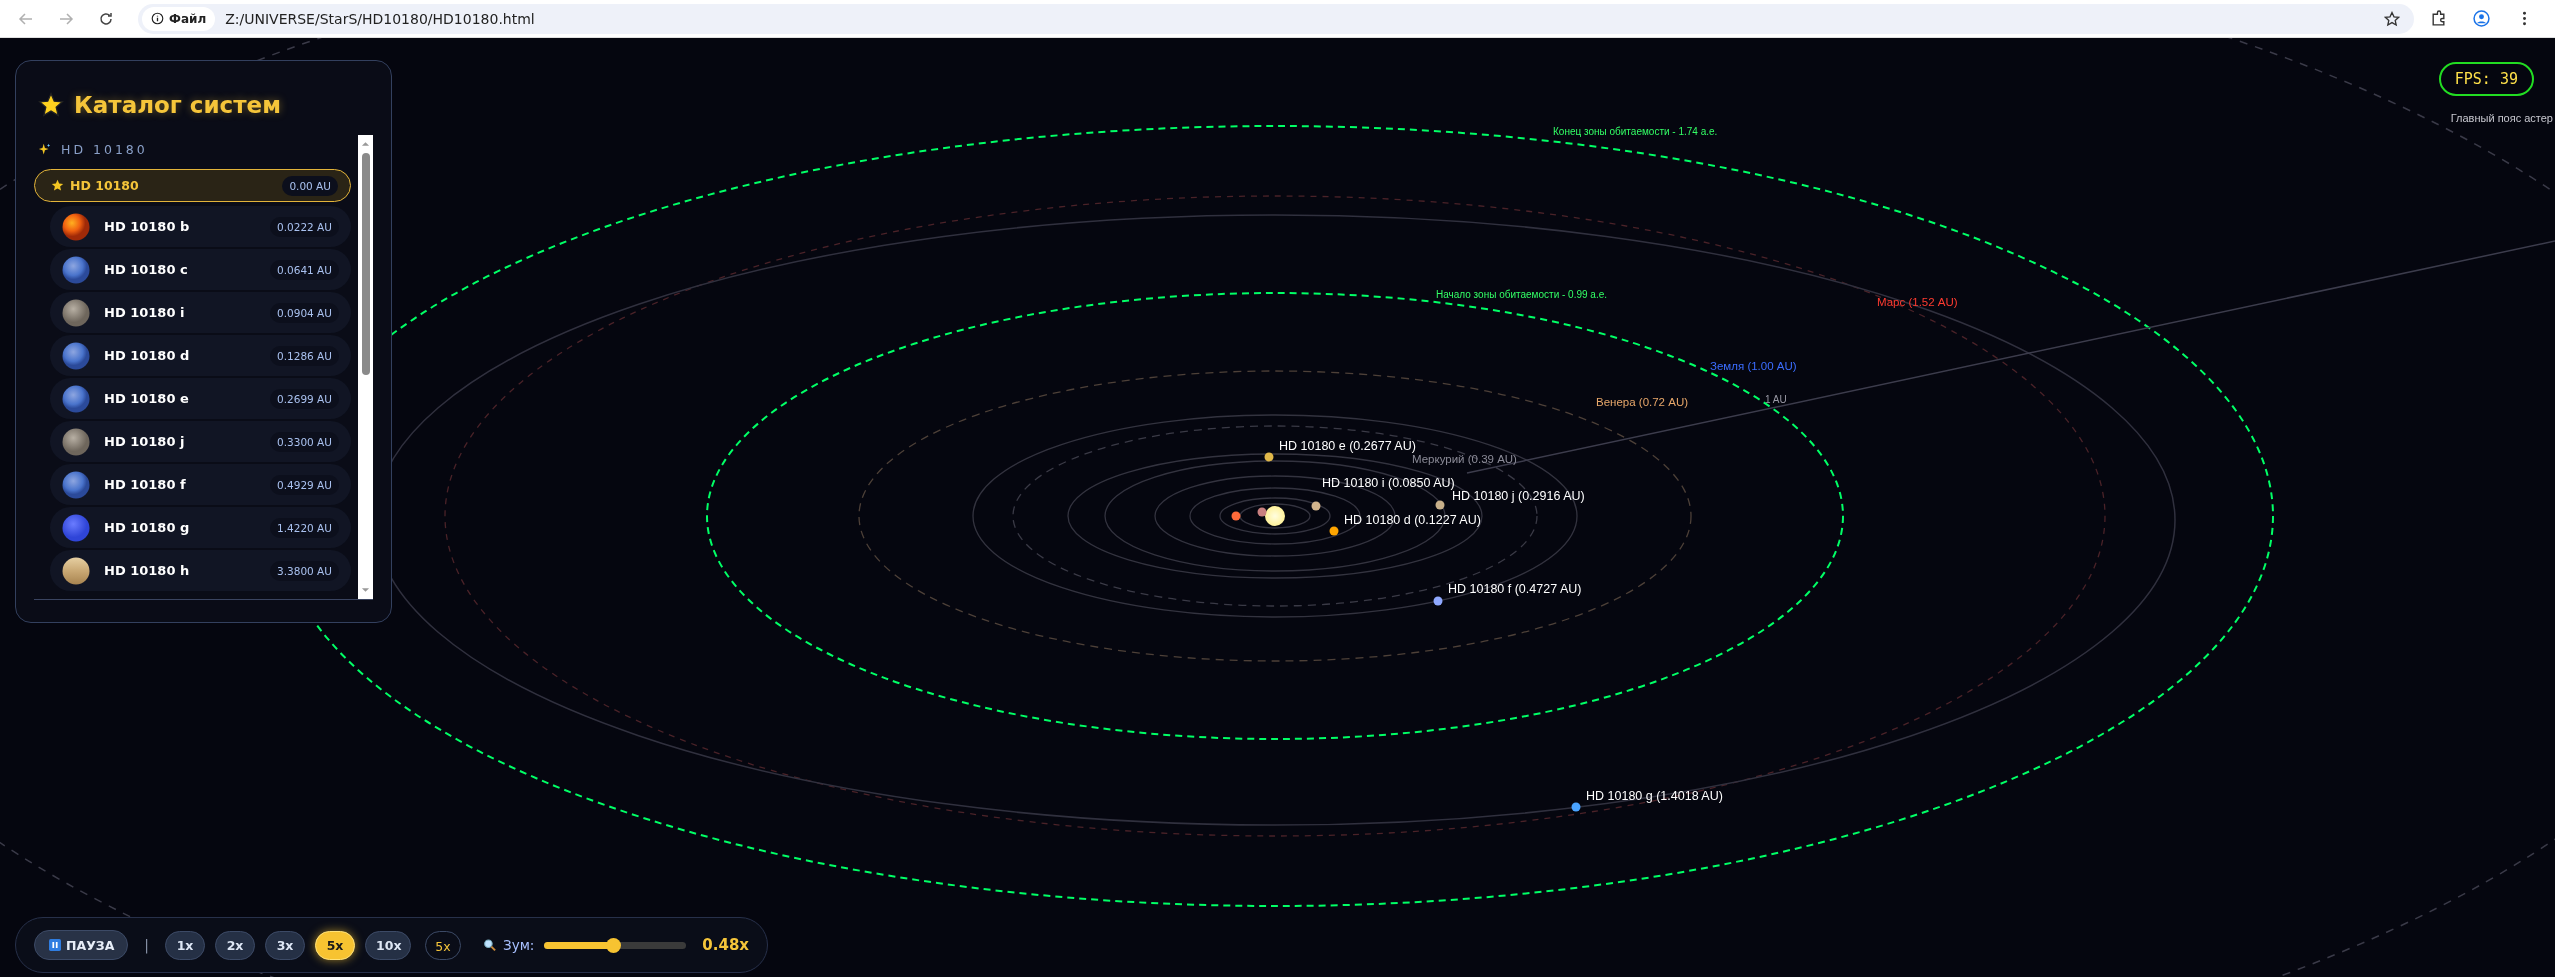 The image size is (2555, 977). What do you see at coordinates (1388, 483) in the screenshot?
I see `planet-label: HD 10180 i (0.0850 AU)` at bounding box center [1388, 483].